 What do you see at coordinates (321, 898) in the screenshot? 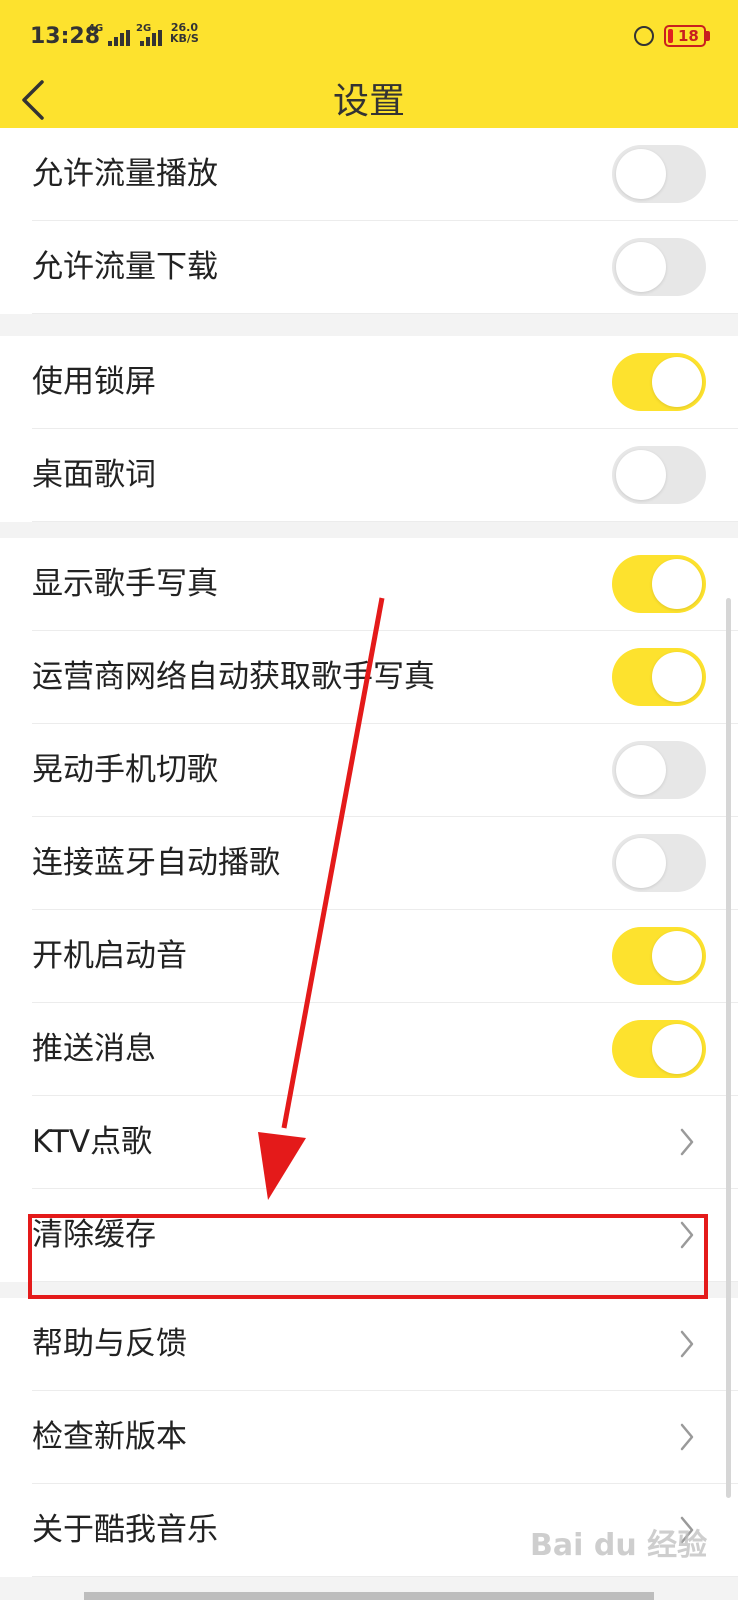
I see `annotation-arrow` at bounding box center [321, 898].